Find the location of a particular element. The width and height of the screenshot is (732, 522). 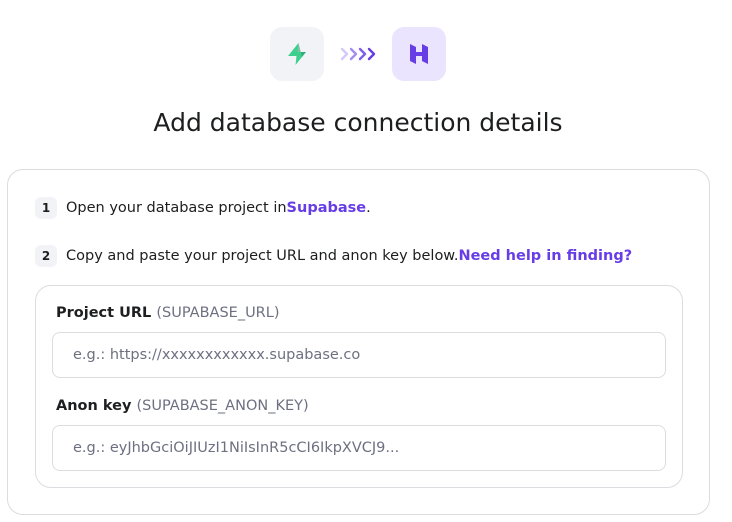

project-url-hint: (SUPABASE_URL) is located at coordinates (218, 313).